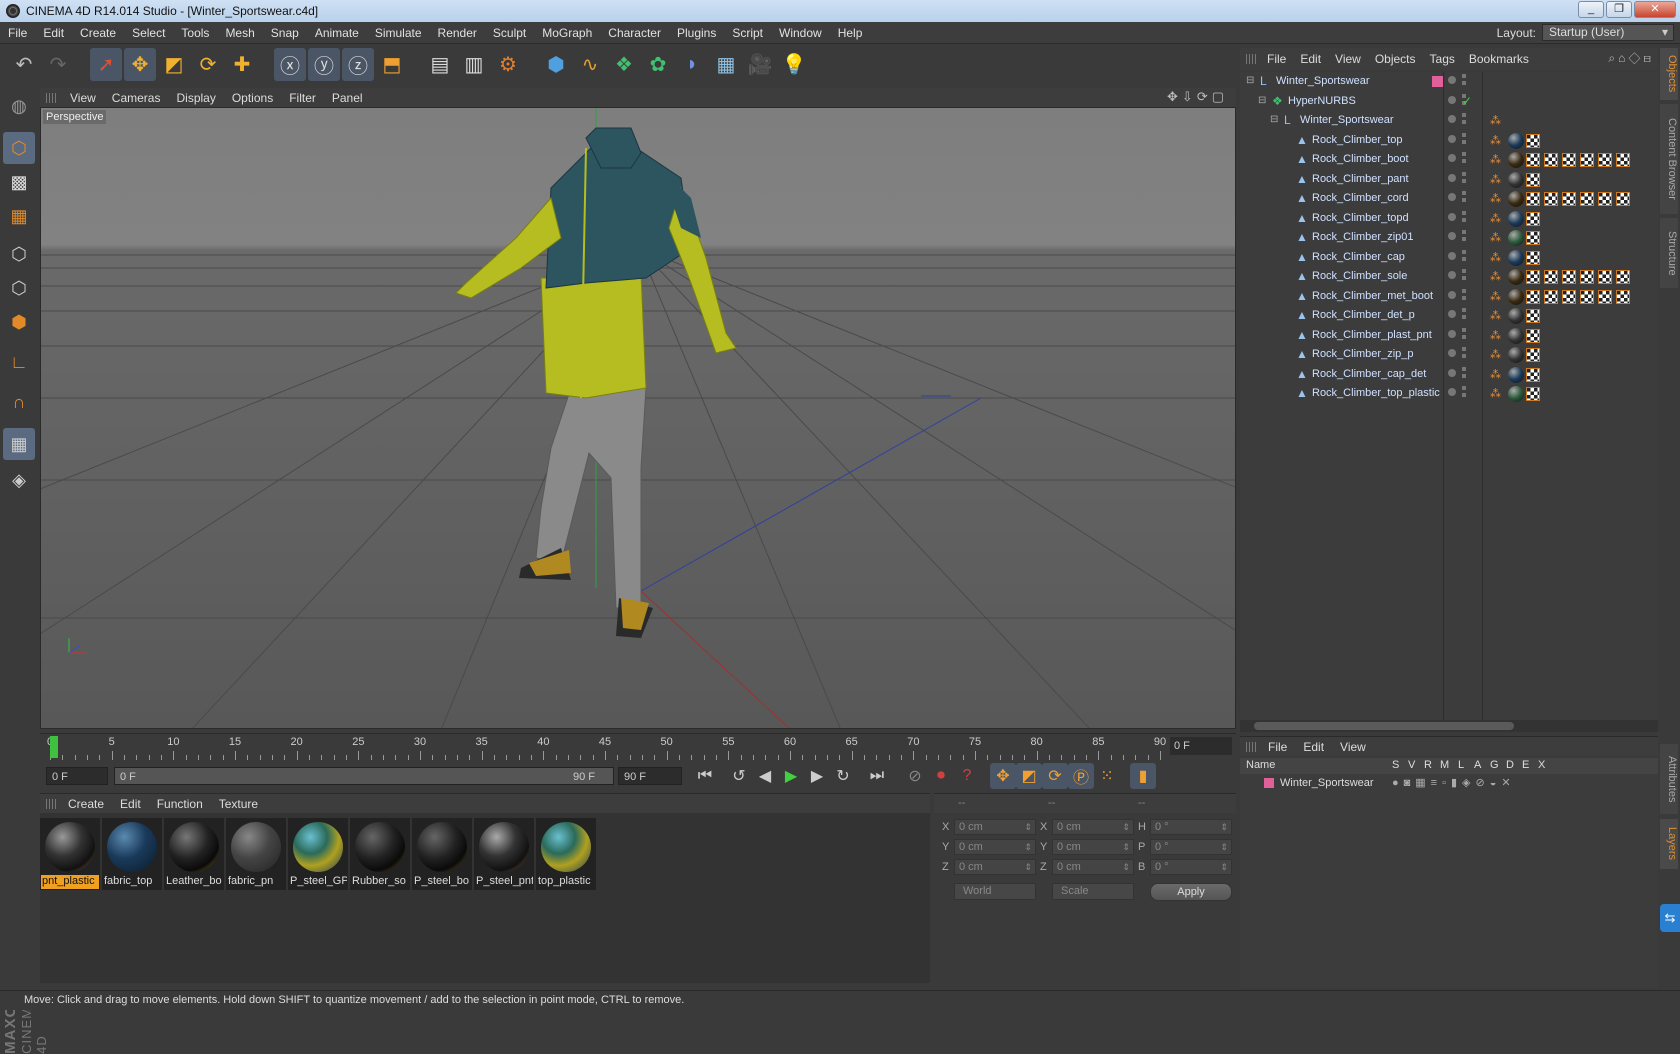  What do you see at coordinates (692, 64) in the screenshot?
I see `deformer-icon: ◗` at bounding box center [692, 64].